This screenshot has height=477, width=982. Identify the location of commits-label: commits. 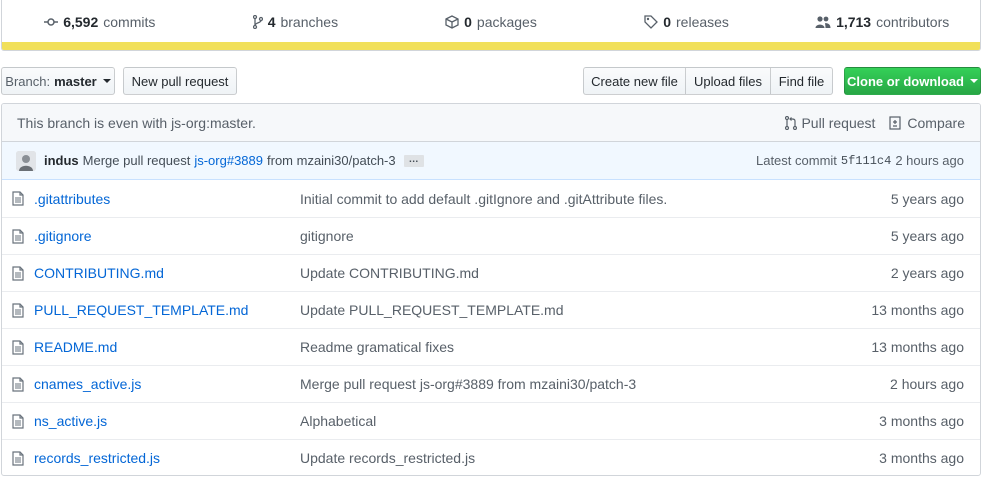
(129, 21).